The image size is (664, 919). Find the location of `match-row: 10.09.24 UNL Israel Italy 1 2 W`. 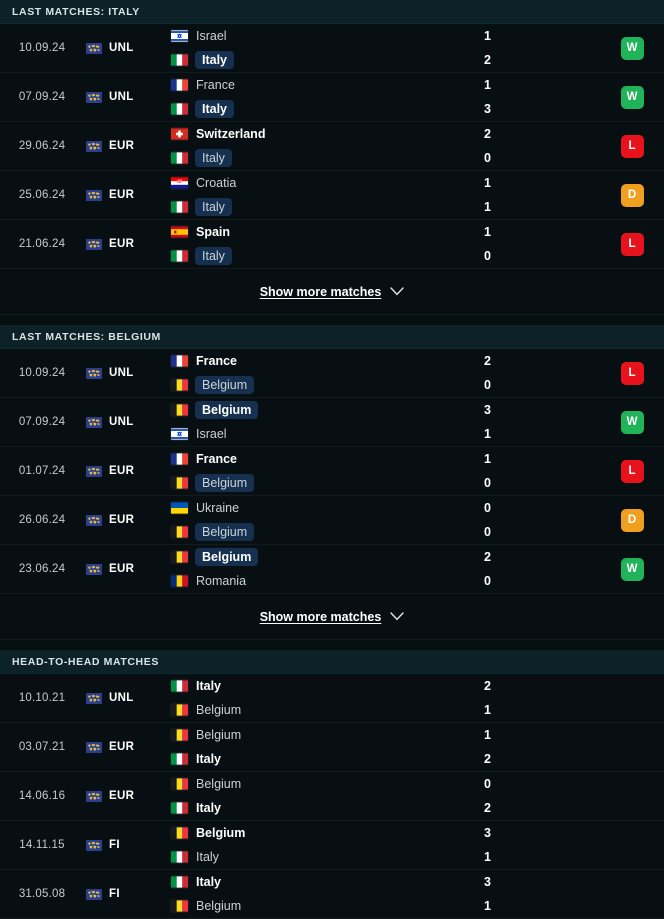

match-row: 10.09.24 UNL Israel Italy 1 2 W is located at coordinates (332, 48).